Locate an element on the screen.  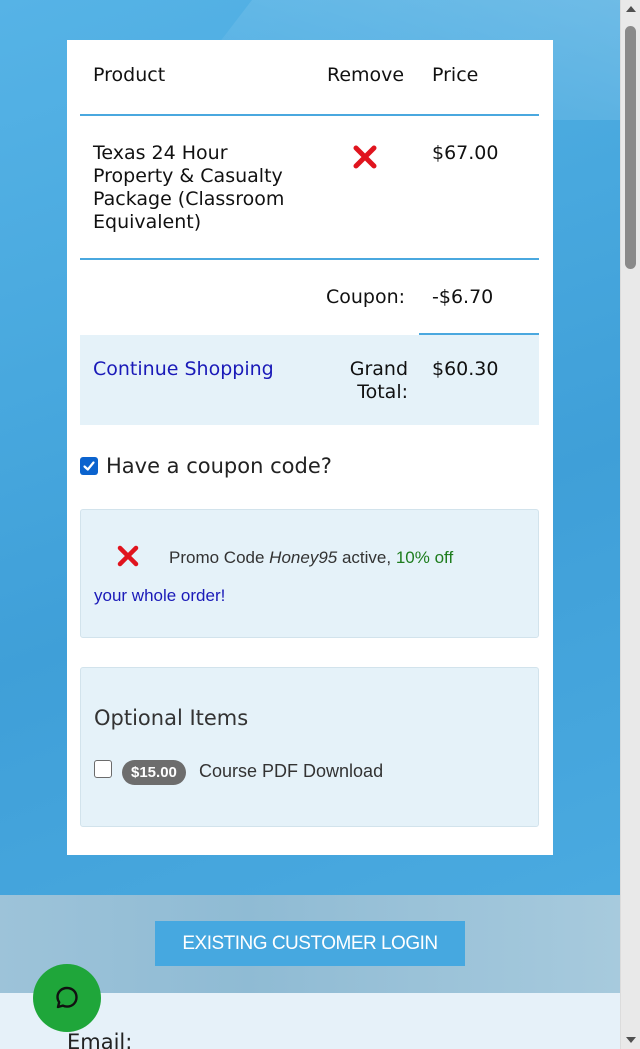
optional-items-title: Optional Items is located at coordinates (171, 718).